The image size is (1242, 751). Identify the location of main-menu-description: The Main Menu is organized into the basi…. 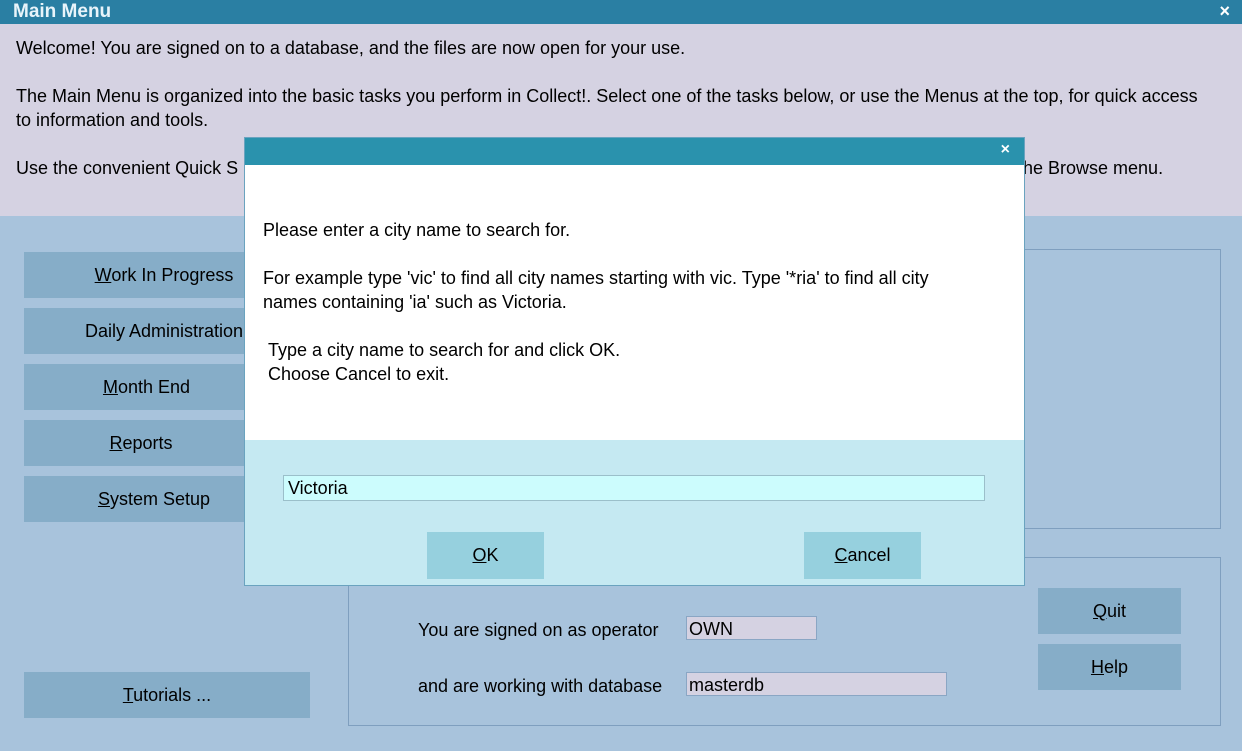
(607, 108).